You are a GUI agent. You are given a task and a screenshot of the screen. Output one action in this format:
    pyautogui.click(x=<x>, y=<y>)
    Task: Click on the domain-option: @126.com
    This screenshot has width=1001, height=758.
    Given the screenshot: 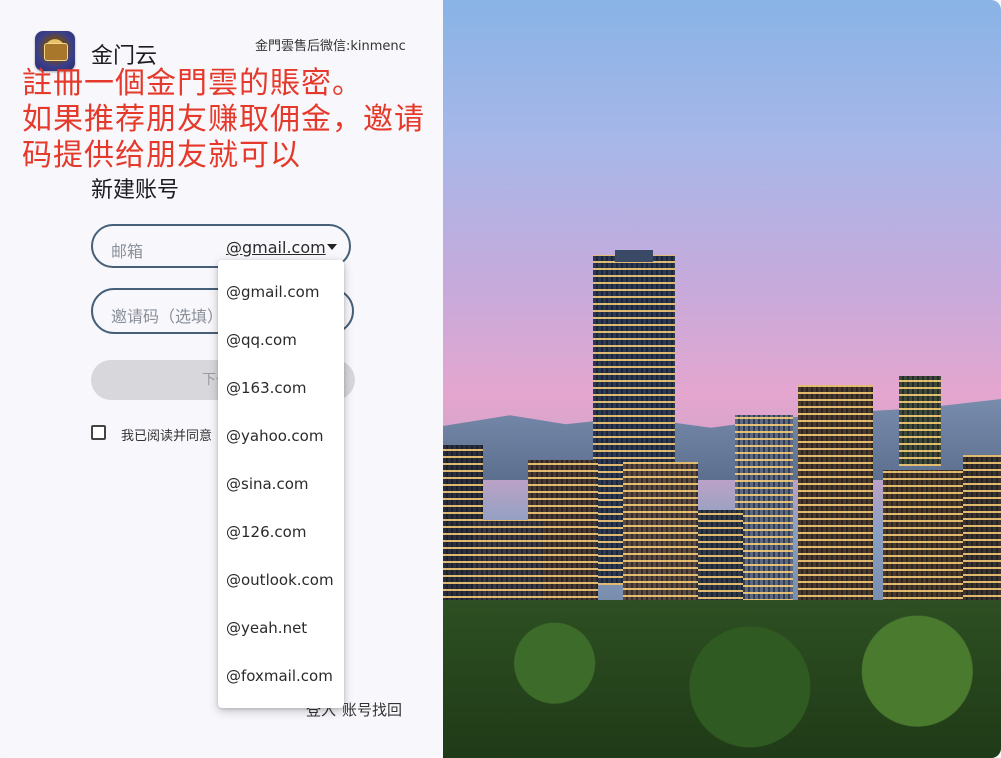 What is the action you would take?
    pyautogui.click(x=281, y=532)
    